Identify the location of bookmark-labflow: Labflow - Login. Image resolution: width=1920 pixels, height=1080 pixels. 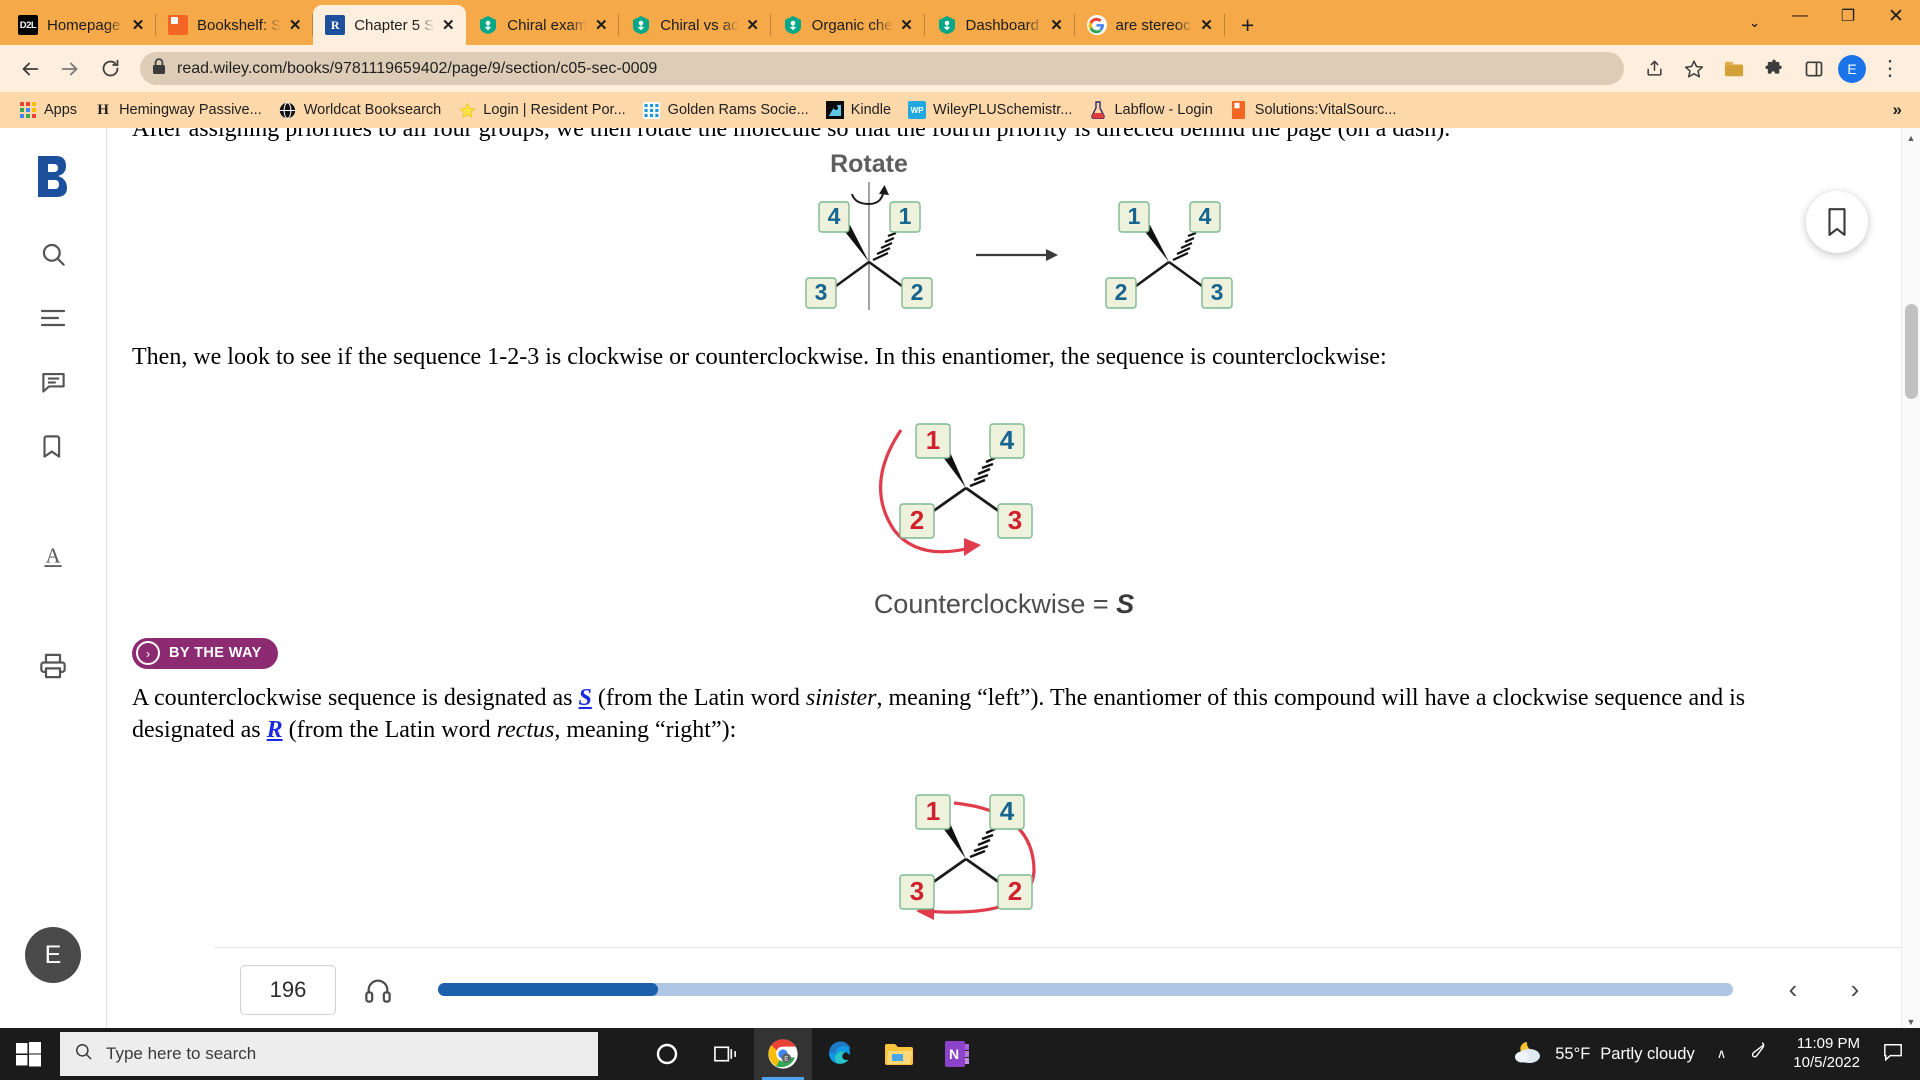
(1150, 110).